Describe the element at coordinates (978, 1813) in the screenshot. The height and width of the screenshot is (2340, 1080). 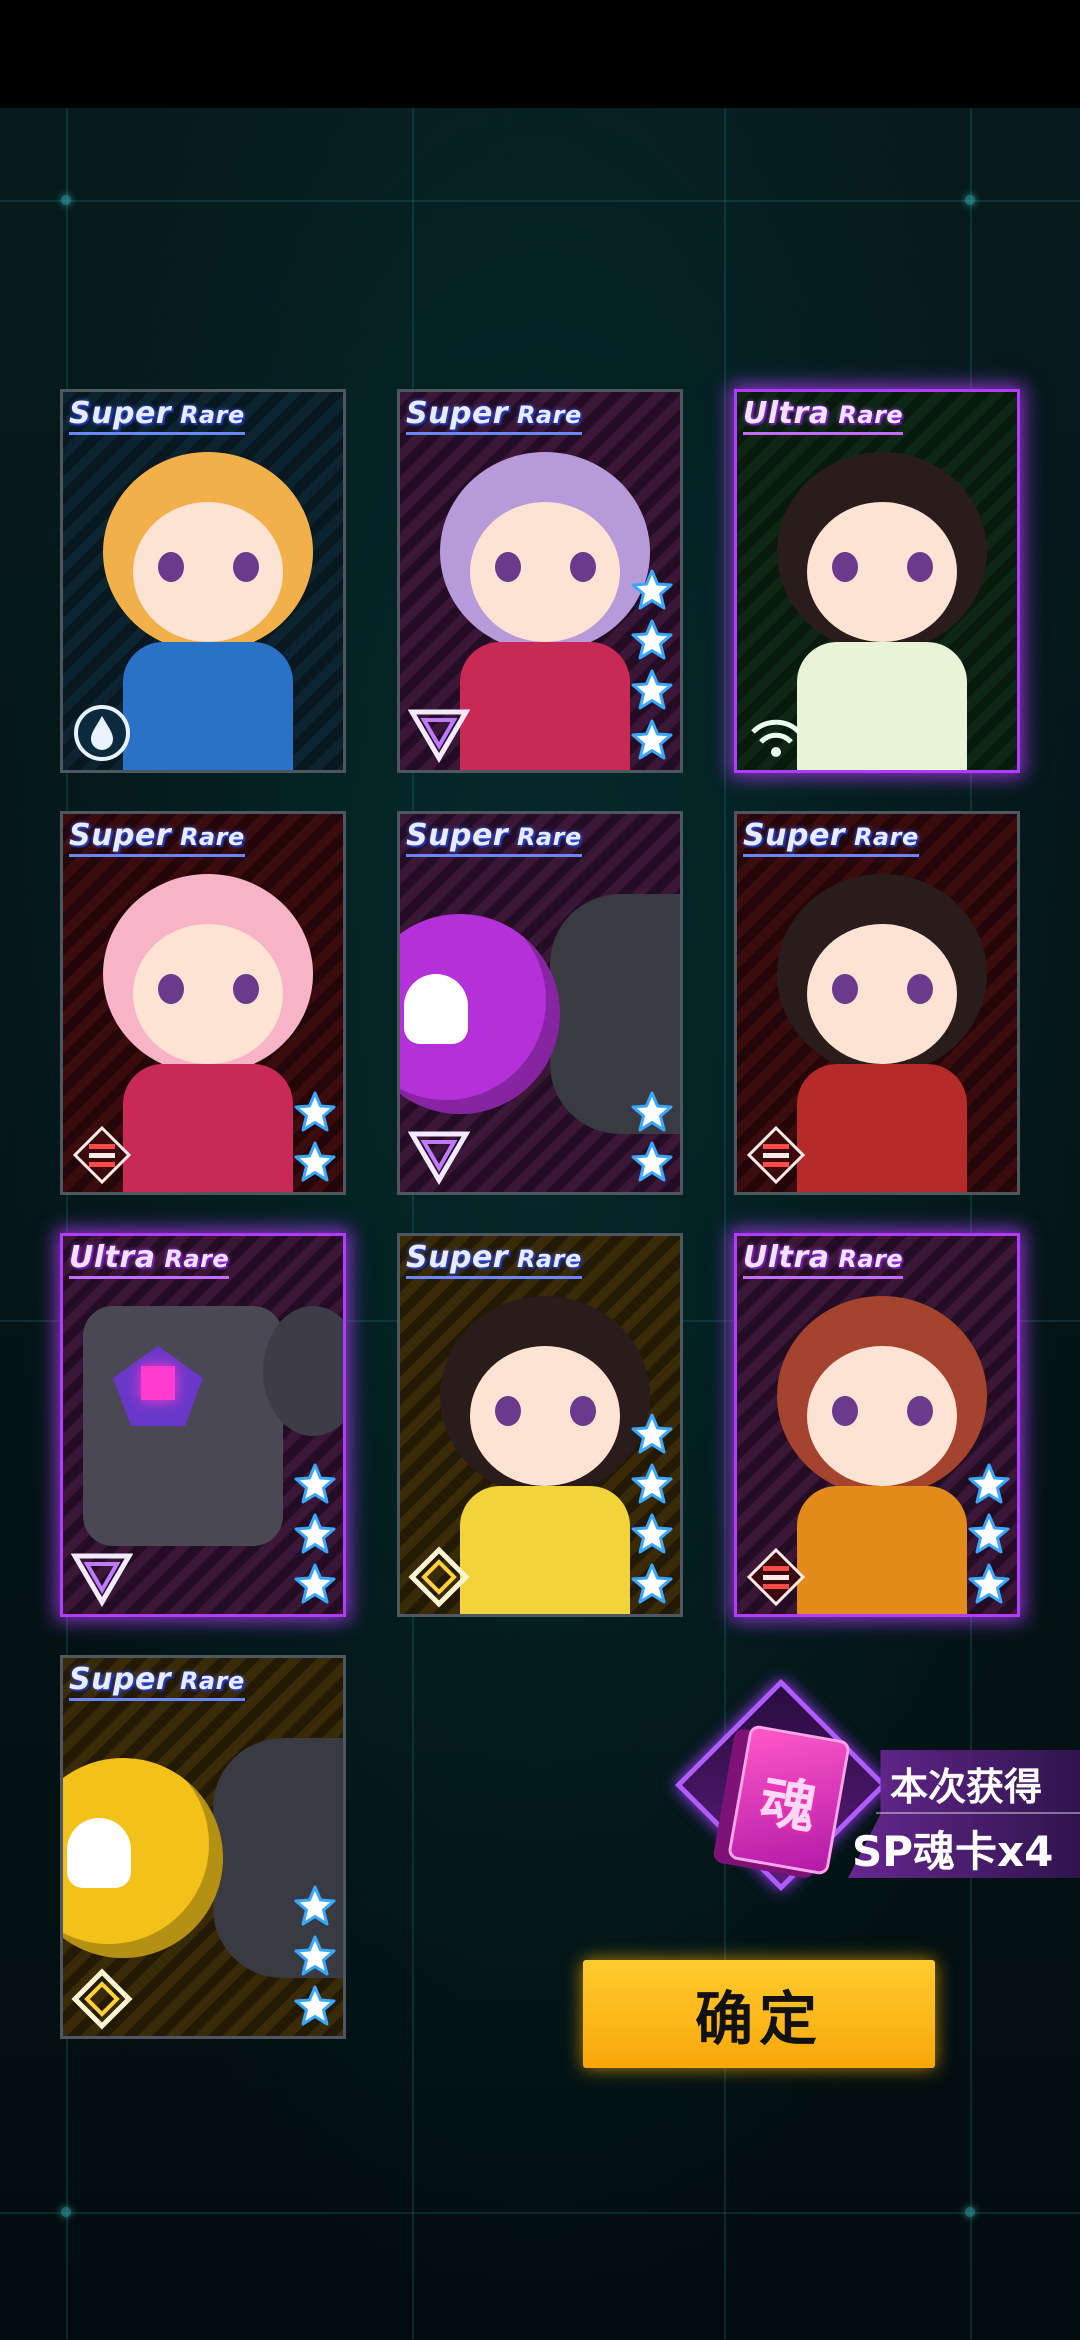
I see `reward-divider` at that location.